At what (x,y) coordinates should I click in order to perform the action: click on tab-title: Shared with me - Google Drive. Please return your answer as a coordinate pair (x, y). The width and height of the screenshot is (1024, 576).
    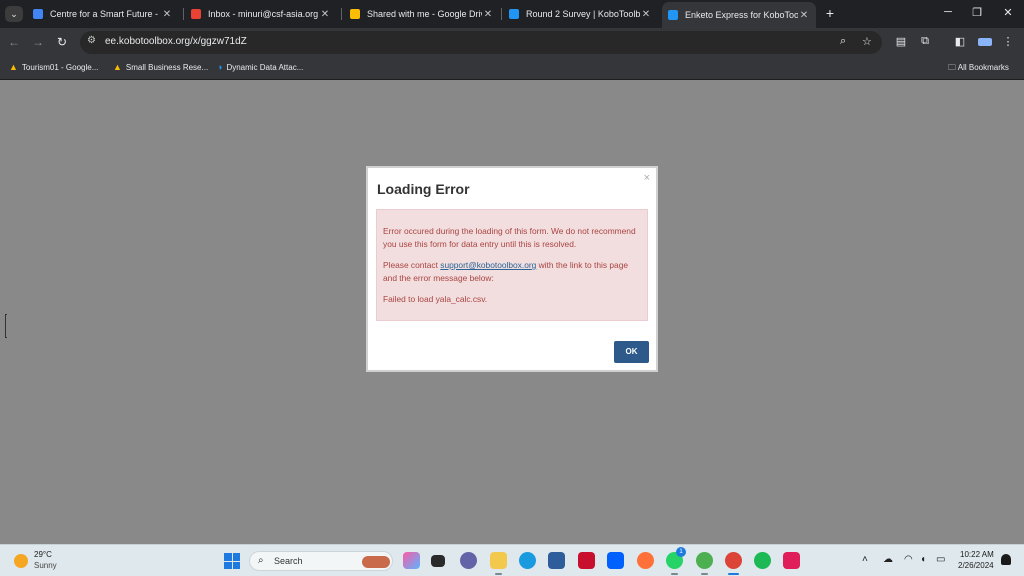
    Looking at the image, I should click on (424, 14).